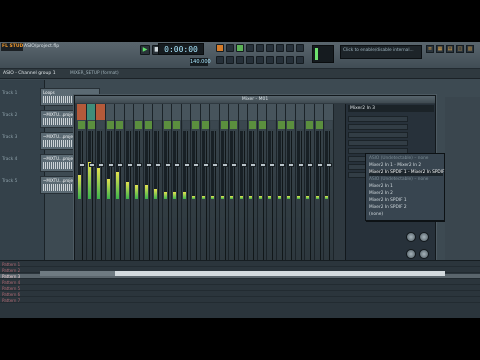 The image size is (480, 360). Describe the element at coordinates (230, 60) in the screenshot. I see `undo-button` at that location.